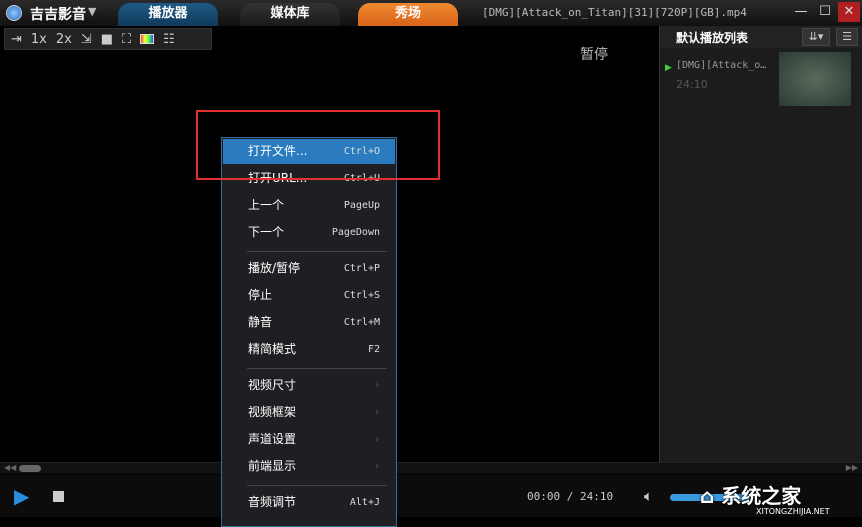 This screenshot has height=527, width=862. I want to click on menu-item: 上一个 PageUp, so click(309, 205).